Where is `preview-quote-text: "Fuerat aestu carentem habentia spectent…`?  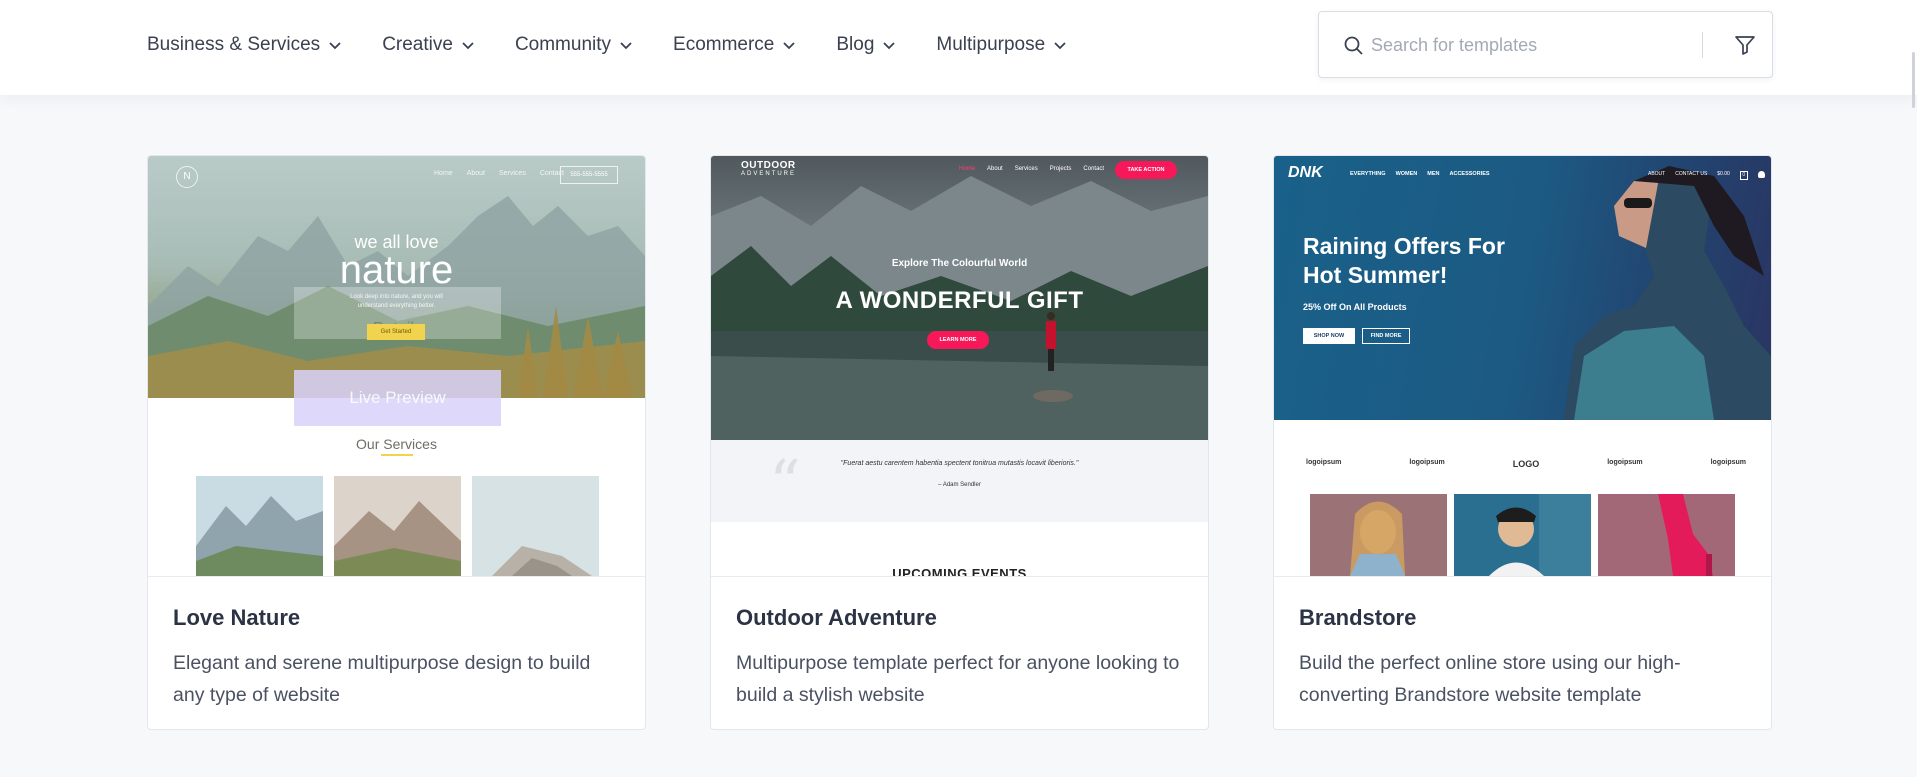 preview-quote-text: "Fuerat aestu carentem habentia spectent… is located at coordinates (959, 463).